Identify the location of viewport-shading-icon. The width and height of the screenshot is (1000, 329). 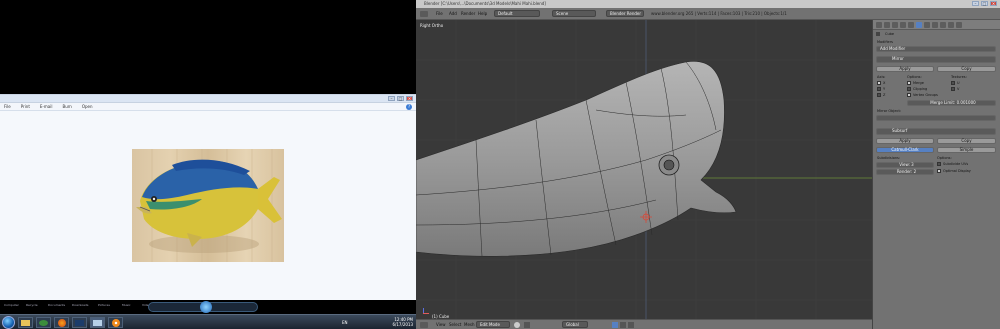
(517, 325).